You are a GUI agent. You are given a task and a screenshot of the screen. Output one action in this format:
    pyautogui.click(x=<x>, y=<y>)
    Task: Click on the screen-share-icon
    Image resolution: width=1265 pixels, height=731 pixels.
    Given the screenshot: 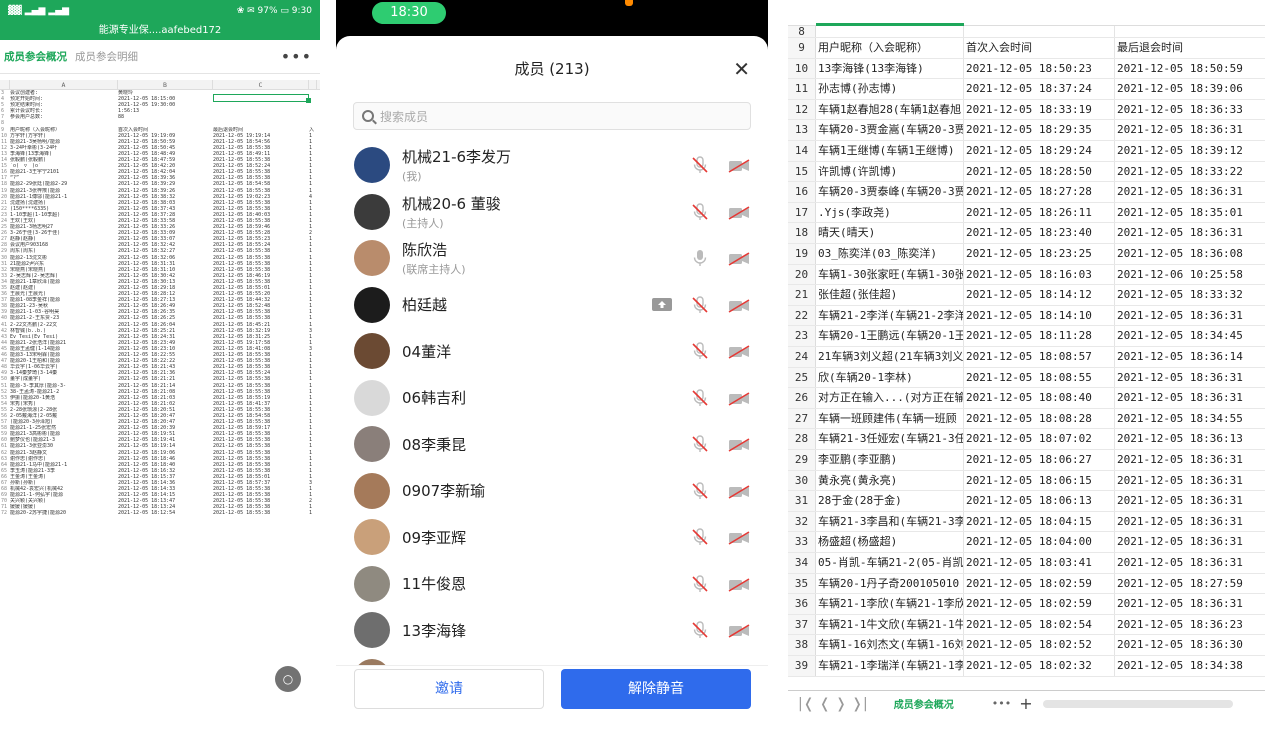 What is the action you would take?
    pyautogui.click(x=662, y=305)
    